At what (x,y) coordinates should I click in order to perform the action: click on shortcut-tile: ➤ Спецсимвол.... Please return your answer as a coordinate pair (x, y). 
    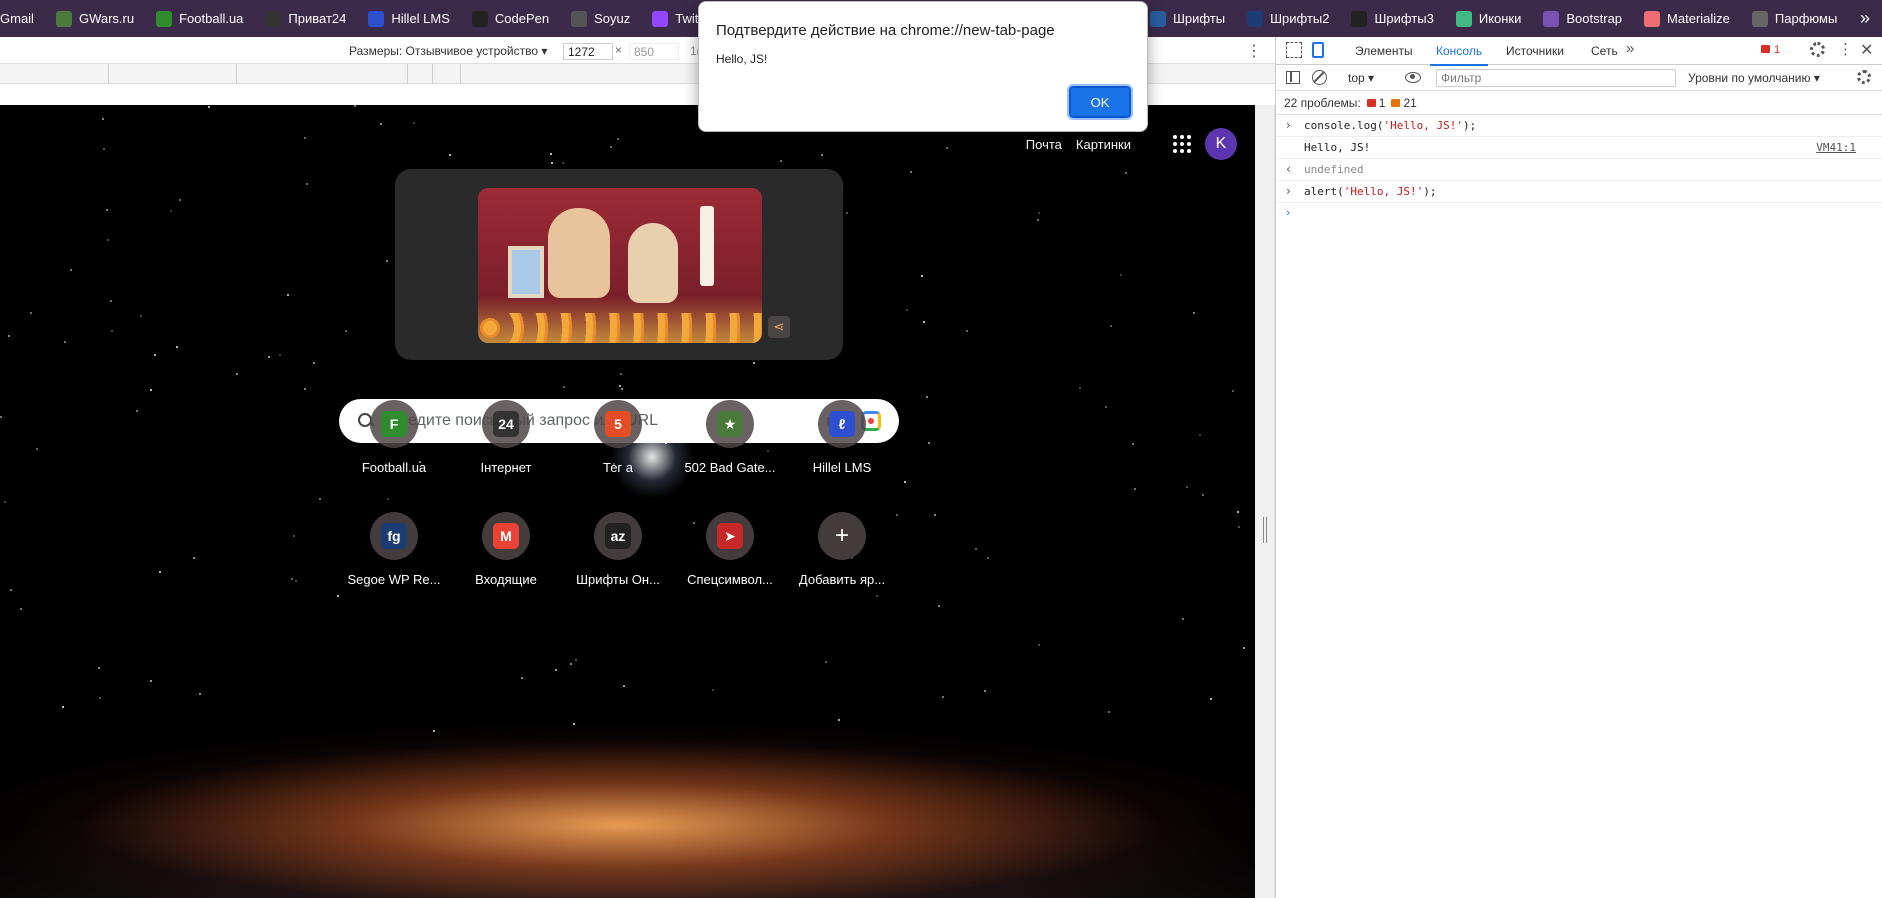
    Looking at the image, I should click on (730, 557).